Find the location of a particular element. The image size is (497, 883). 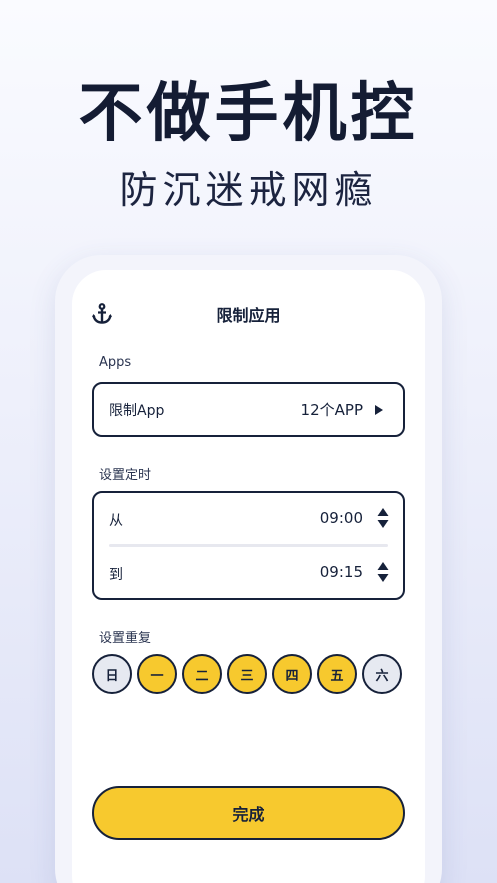

time-range-card: 从 09:00 到 09:15 is located at coordinates (248, 545).